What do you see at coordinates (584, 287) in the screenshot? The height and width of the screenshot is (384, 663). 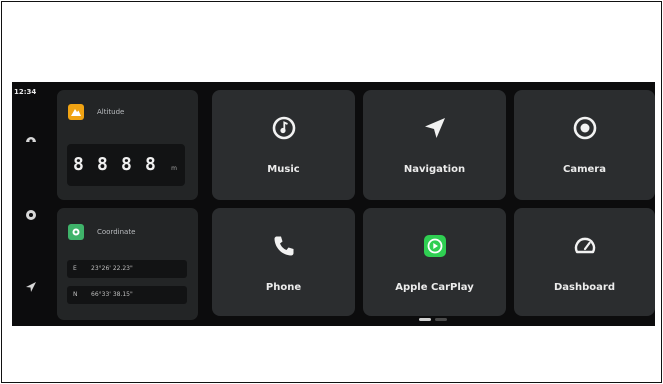 I see `app-label: Dashboard` at bounding box center [584, 287].